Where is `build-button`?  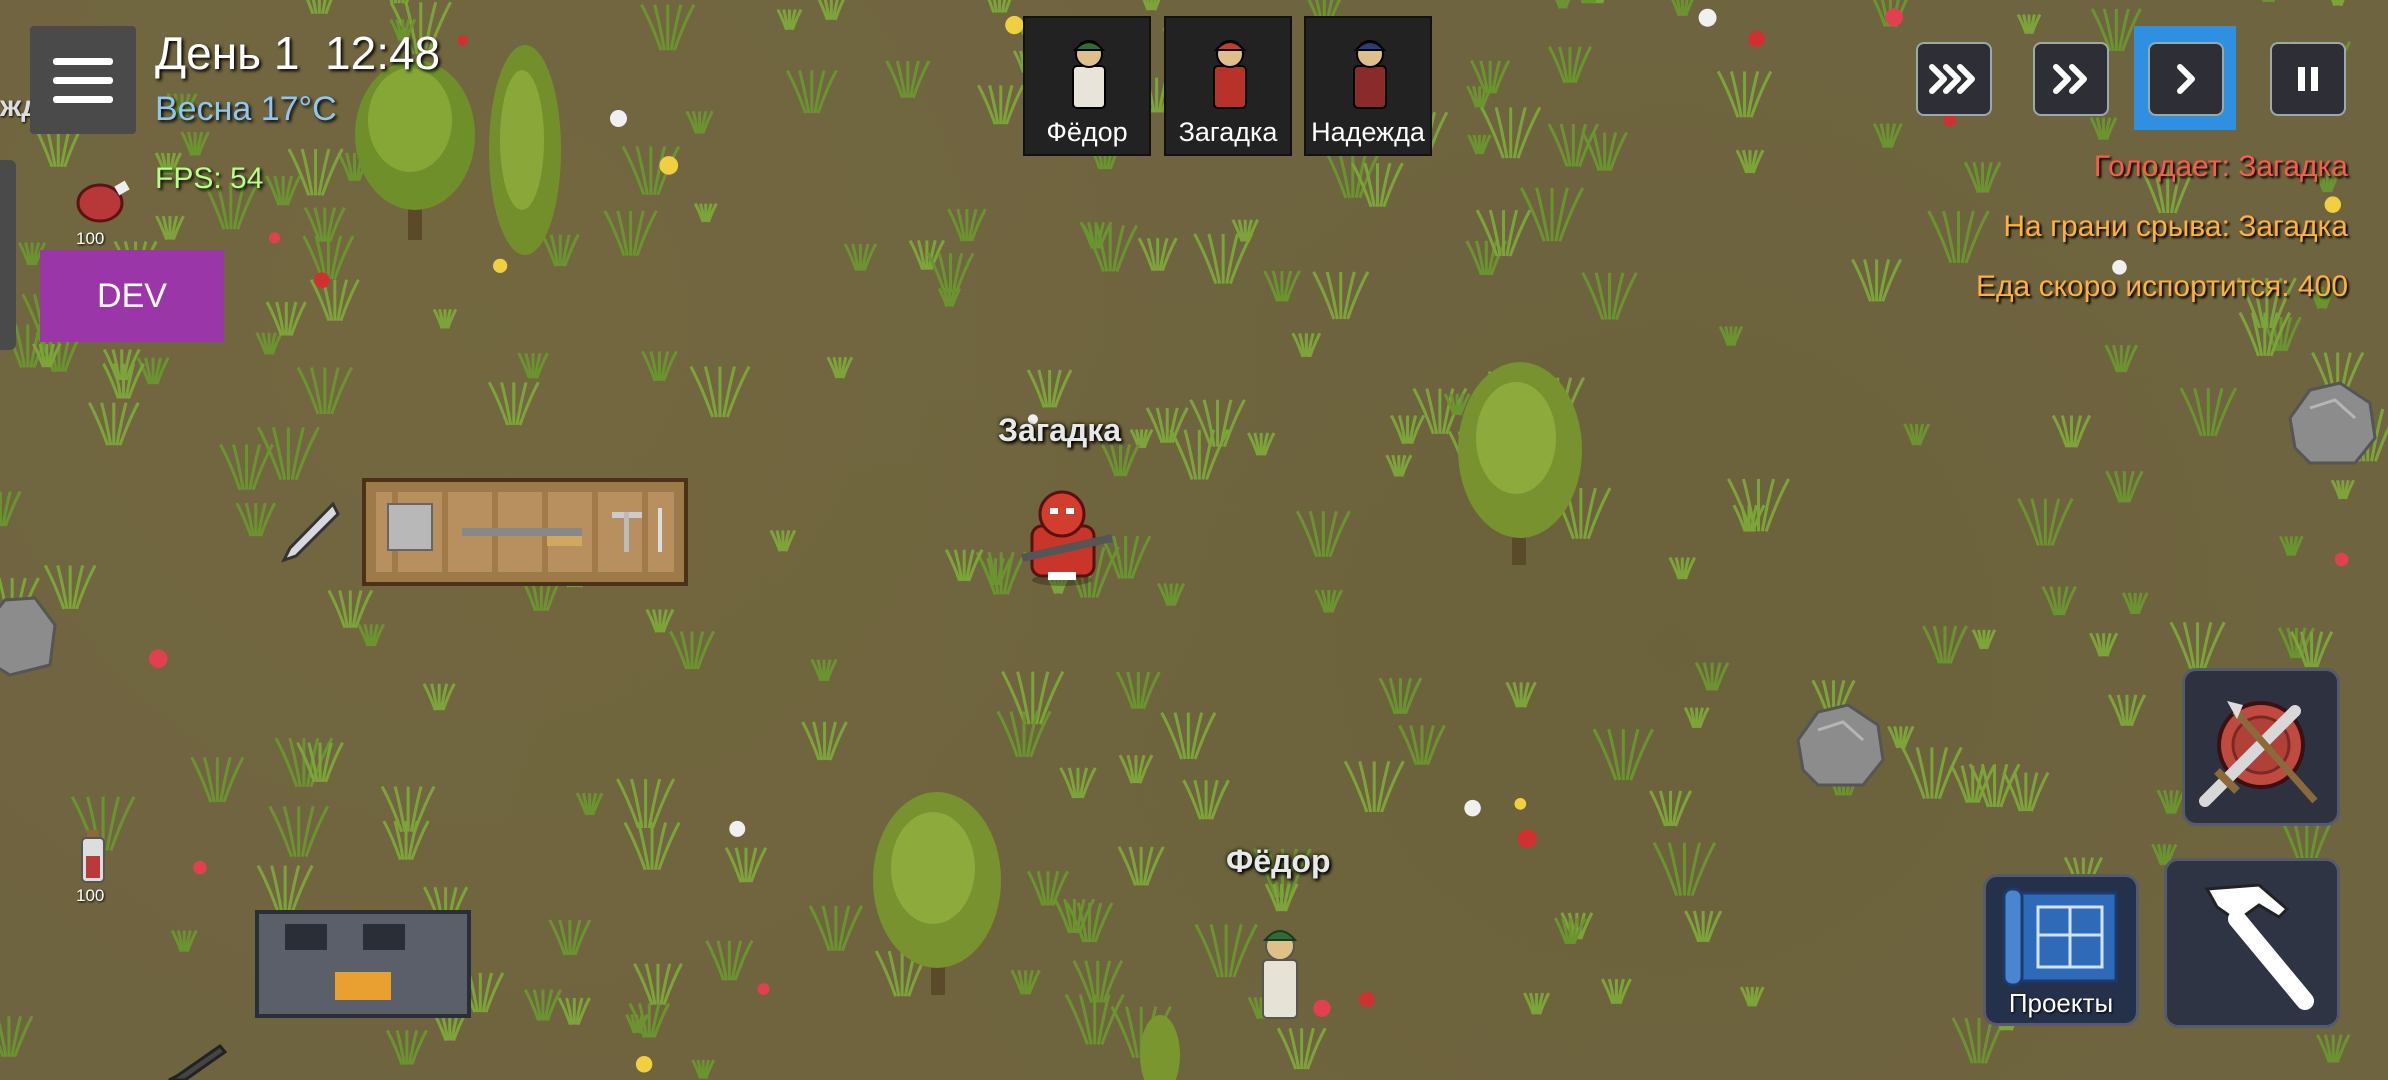
build-button is located at coordinates (2252, 943).